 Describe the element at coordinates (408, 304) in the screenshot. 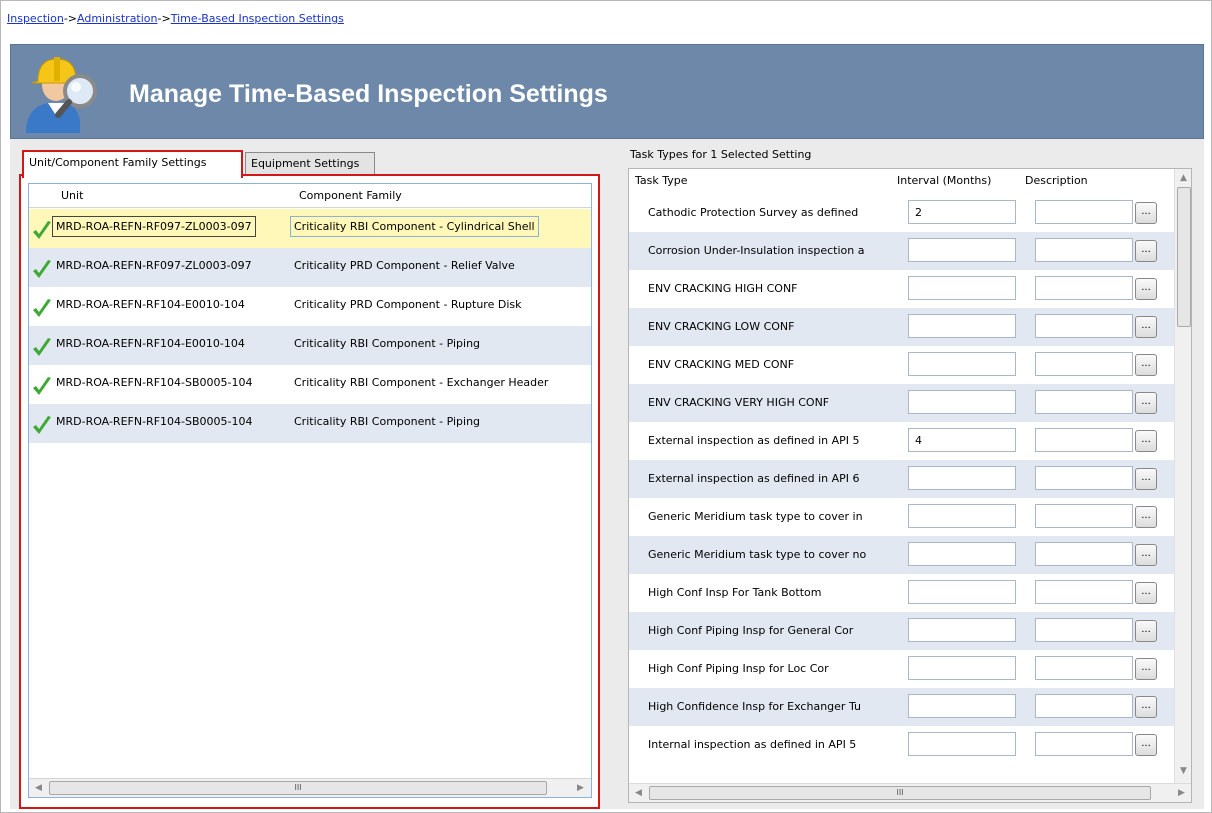

I see `cell-component-family: Criticality PRD Component - Rupture Disk` at that location.